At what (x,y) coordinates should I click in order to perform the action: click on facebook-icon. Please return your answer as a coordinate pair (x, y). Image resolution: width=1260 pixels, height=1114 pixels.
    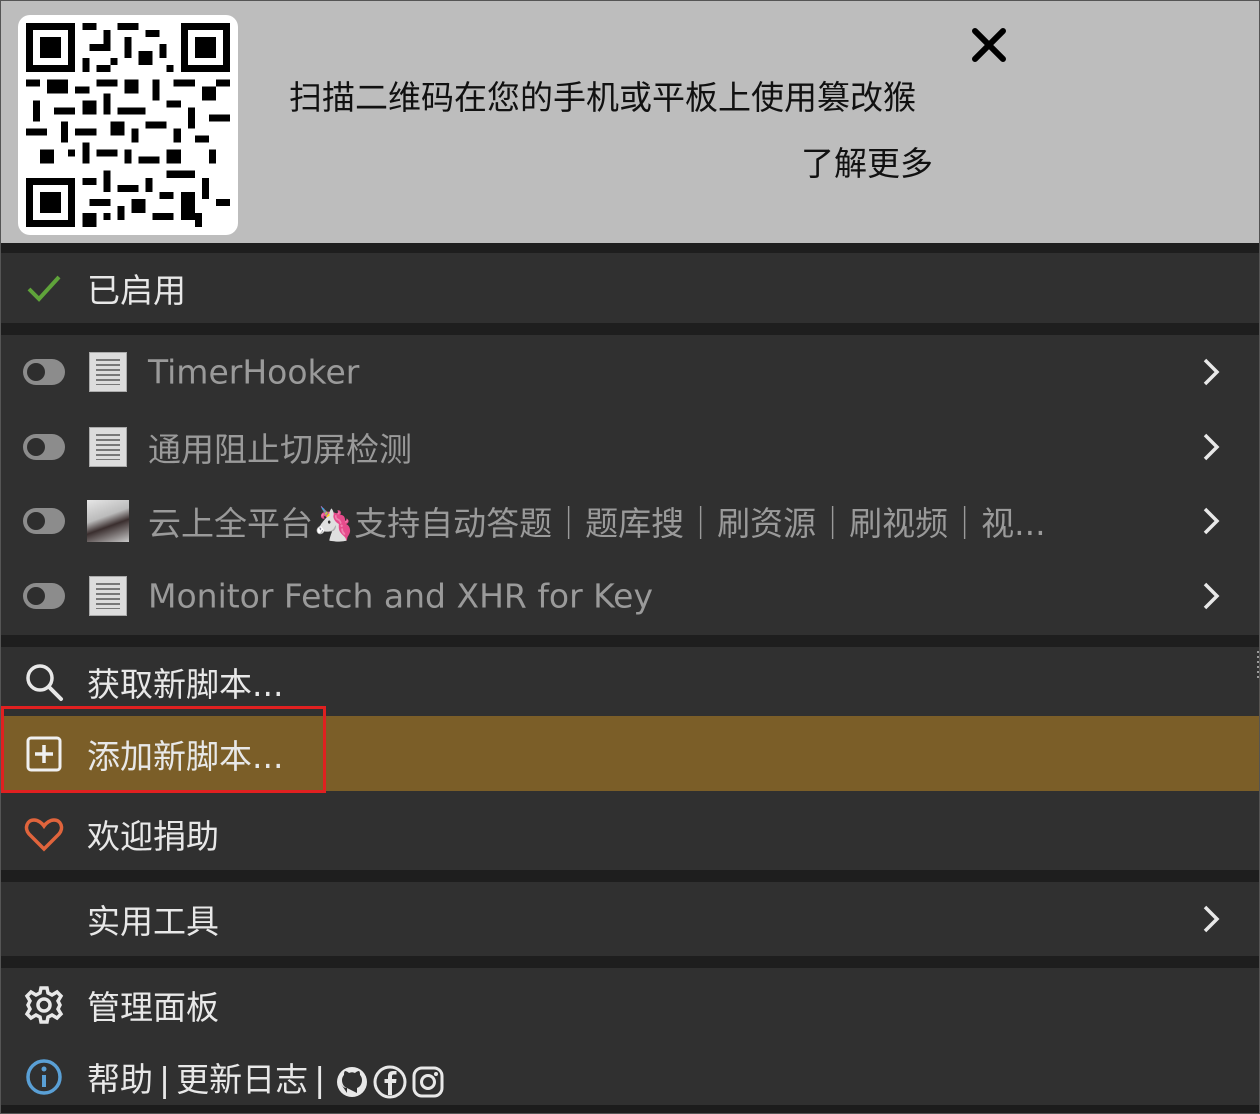
    Looking at the image, I should click on (390, 1082).